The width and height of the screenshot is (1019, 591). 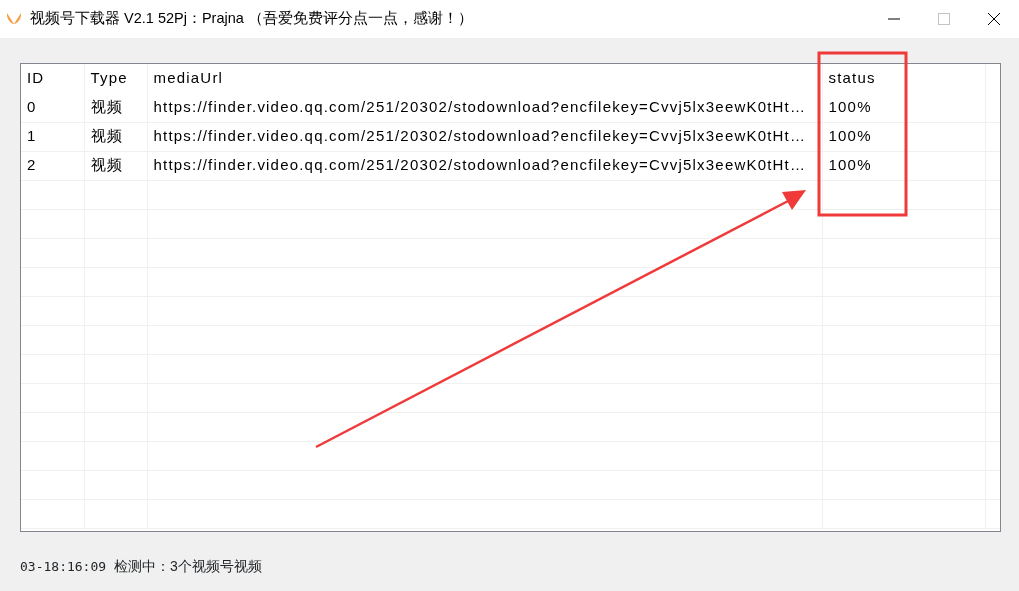 I want to click on window-title: 视频号下载器 V2.1 52Pj：Prajna （吾爱免费评分点一点，感谢！）, so click(x=251, y=19).